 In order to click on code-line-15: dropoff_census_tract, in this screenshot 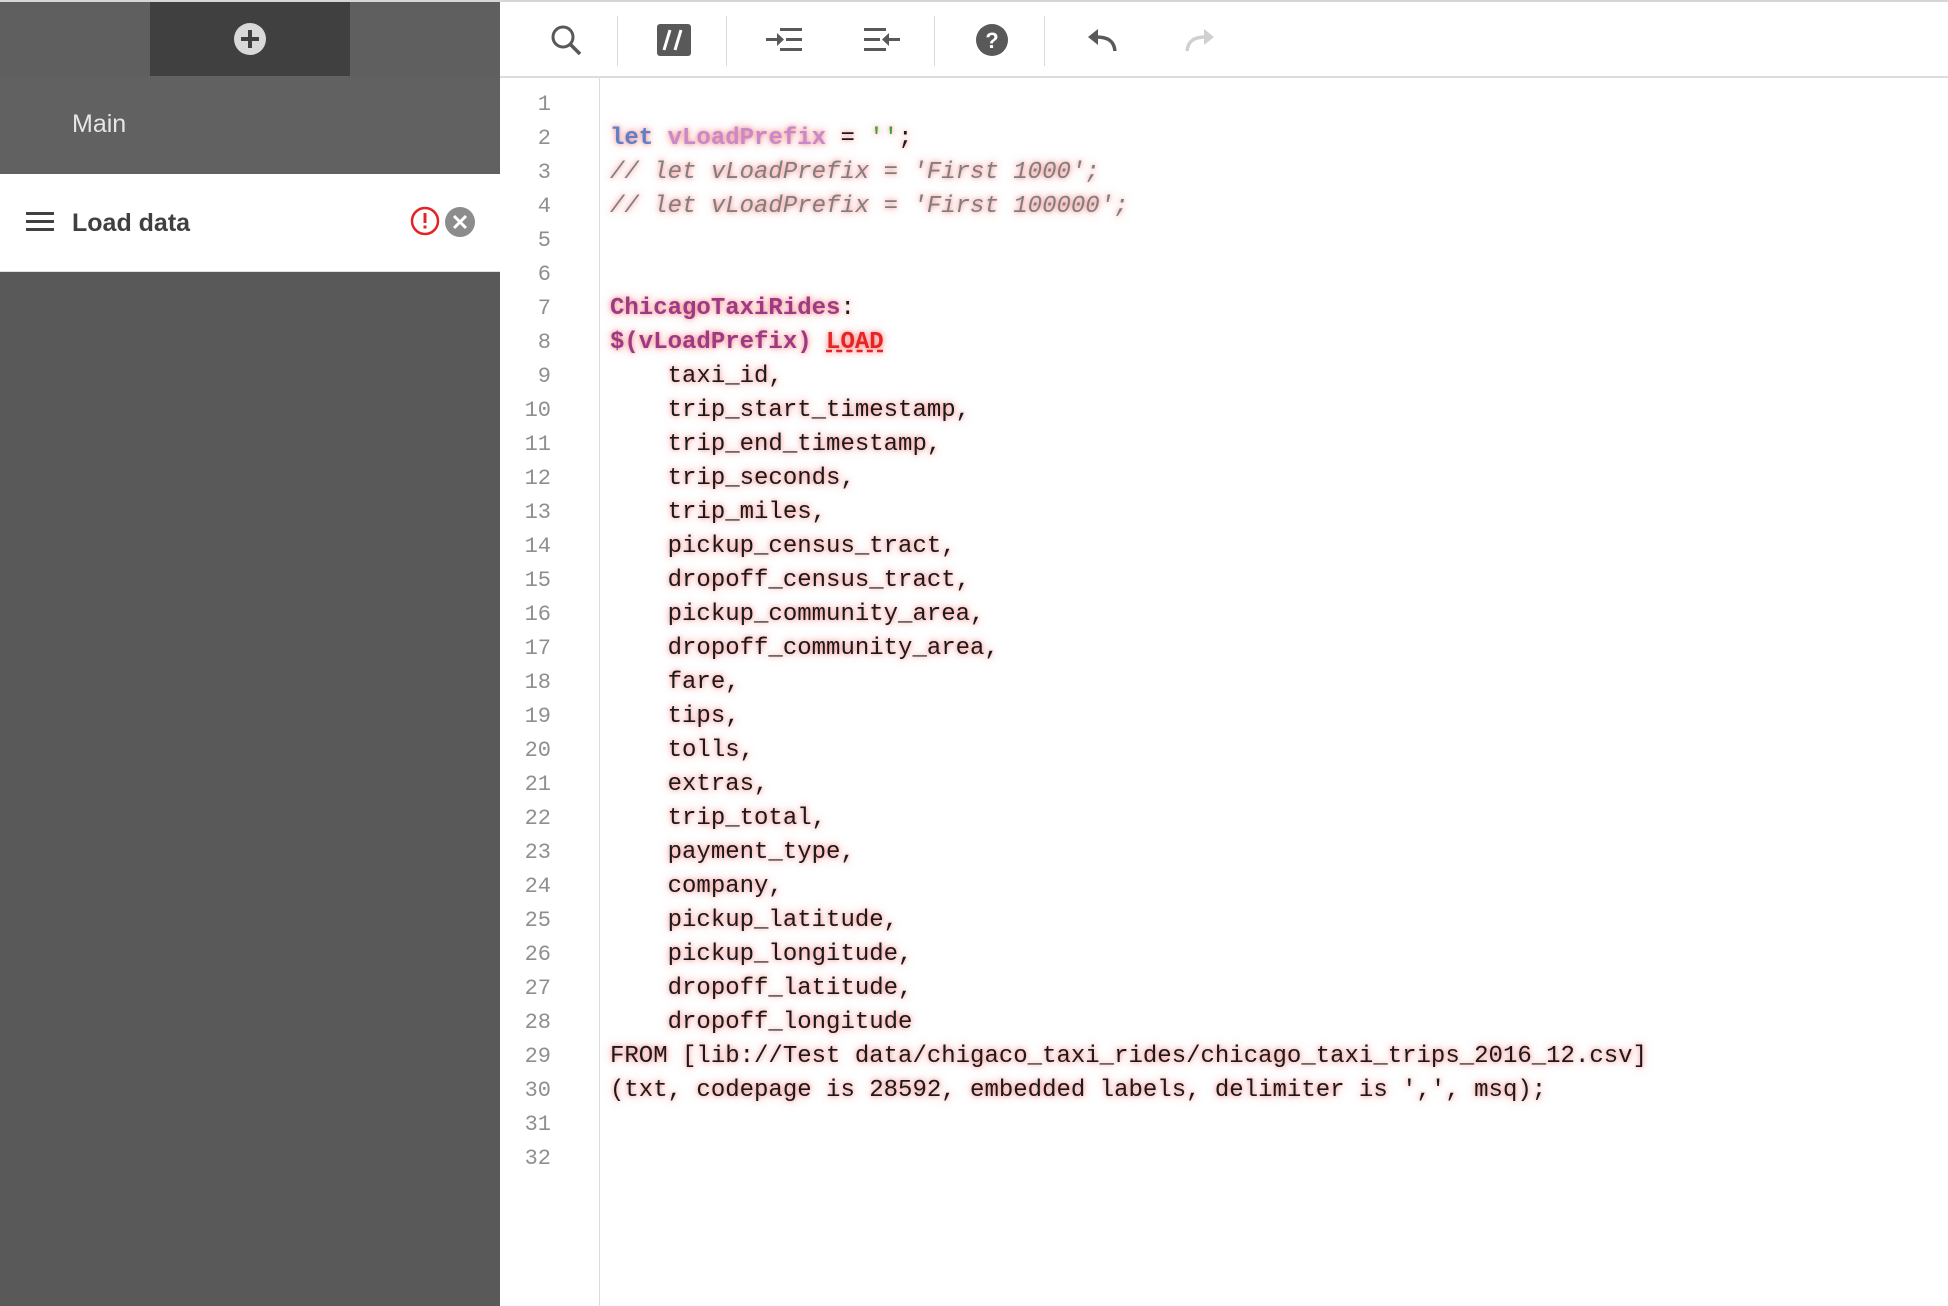, I will do `click(790, 580)`.